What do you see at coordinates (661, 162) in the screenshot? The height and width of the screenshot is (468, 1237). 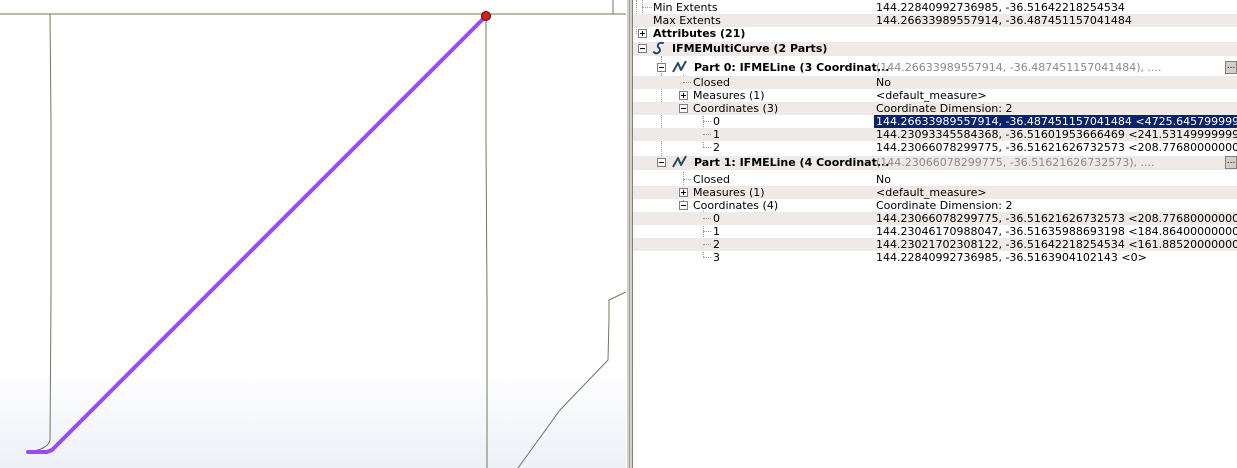 I see `collapse-part-1-toggle` at bounding box center [661, 162].